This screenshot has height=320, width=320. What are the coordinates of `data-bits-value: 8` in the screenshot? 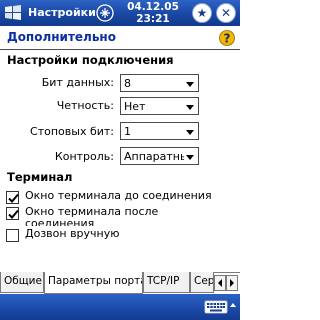 It's located at (127, 83).